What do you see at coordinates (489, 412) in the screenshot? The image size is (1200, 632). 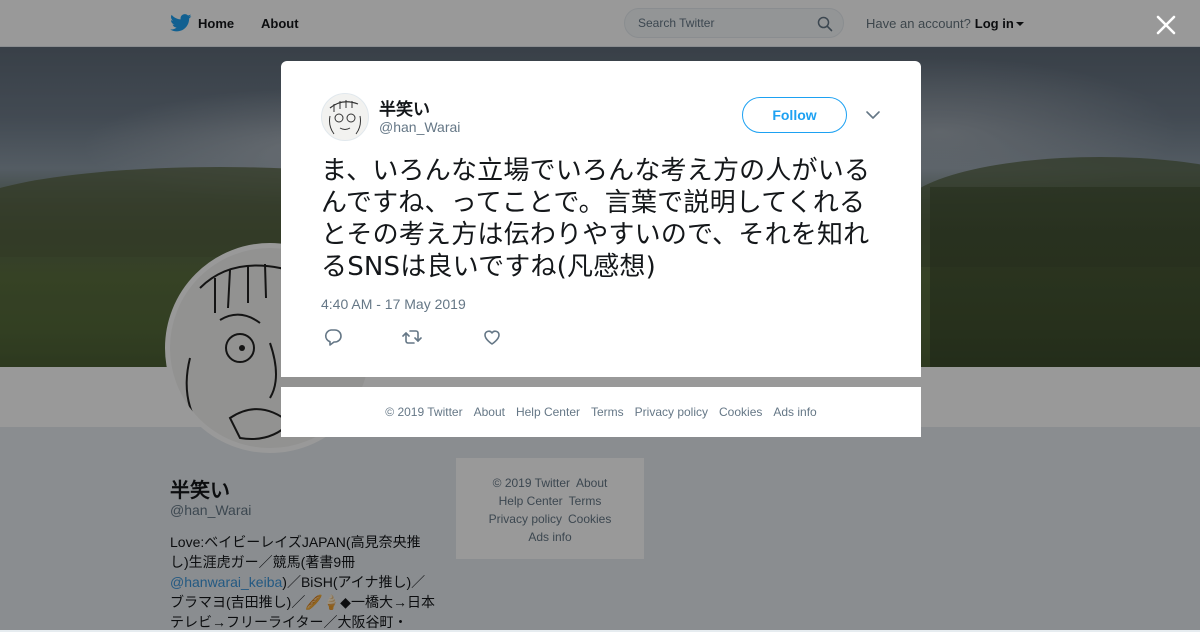 I see `modal-footer-about: About` at bounding box center [489, 412].